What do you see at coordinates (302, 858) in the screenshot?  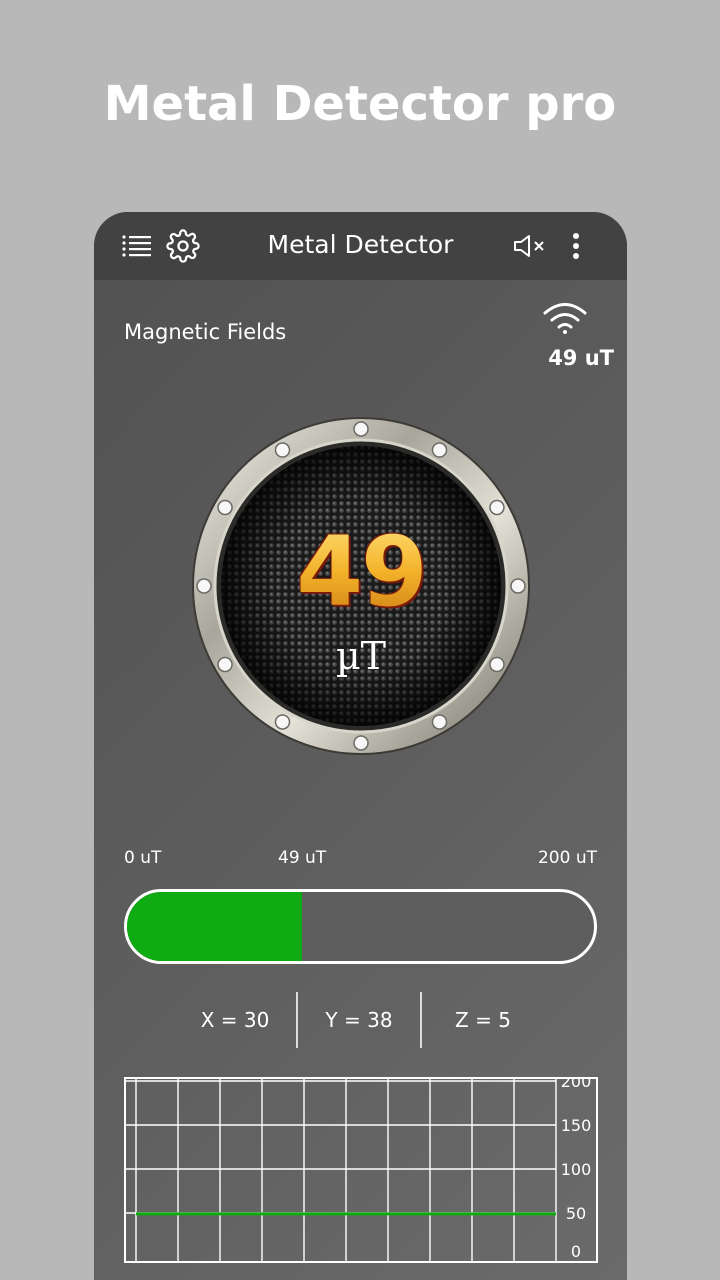 I see `scale-current-label: 49 uT` at bounding box center [302, 858].